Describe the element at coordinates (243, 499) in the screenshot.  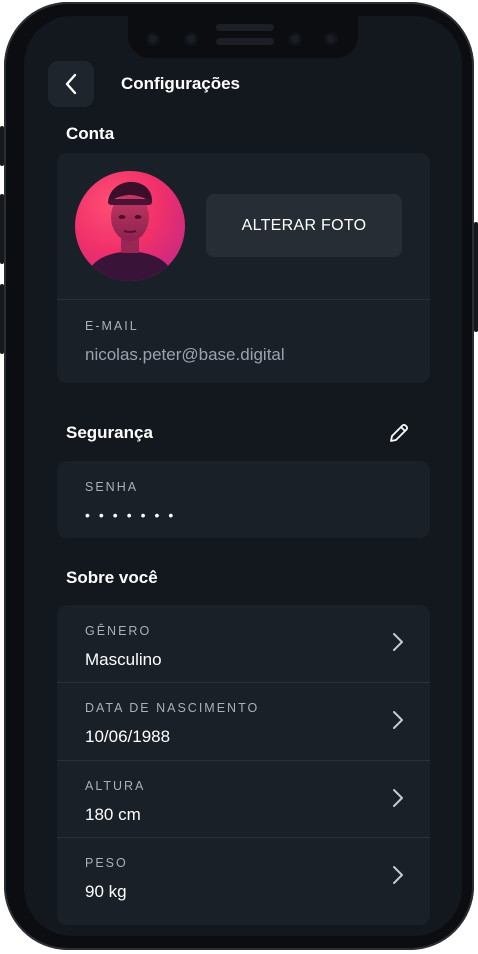
I see `security-card: SENHA •••••••` at that location.